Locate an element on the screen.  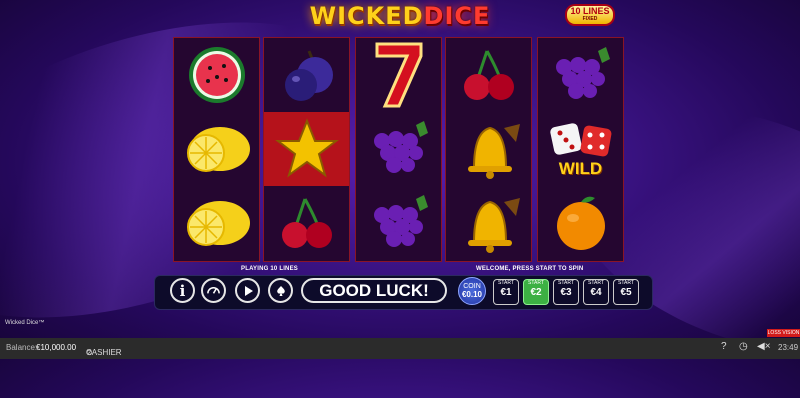
autoplay-button is located at coordinates (247, 290).